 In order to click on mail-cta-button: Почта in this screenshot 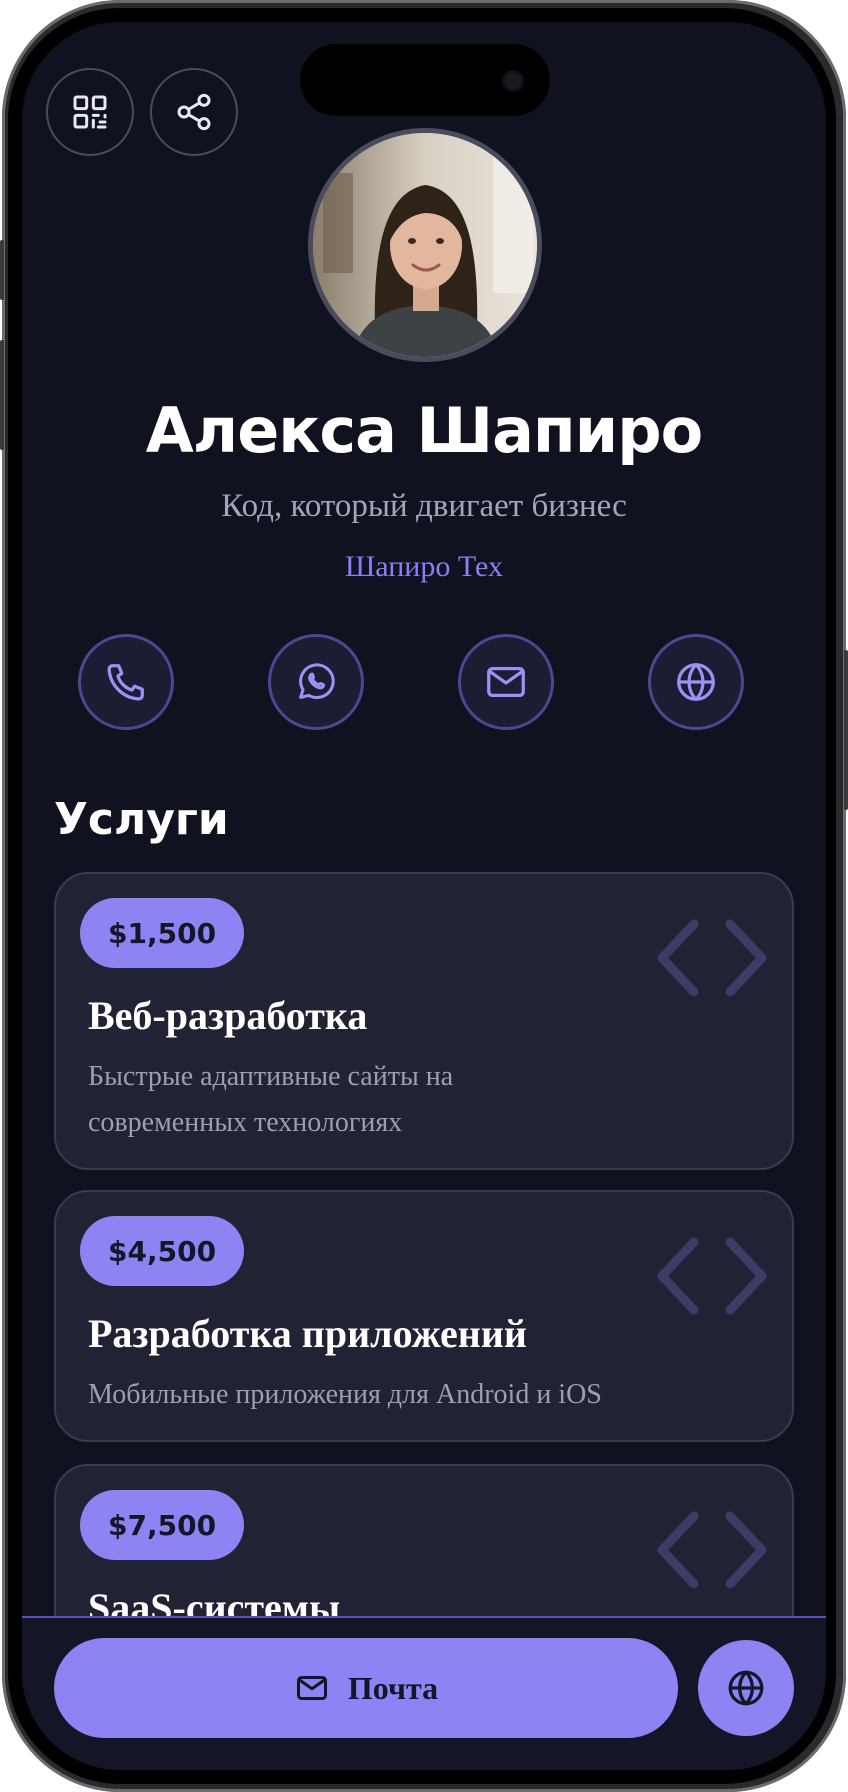, I will do `click(366, 1688)`.